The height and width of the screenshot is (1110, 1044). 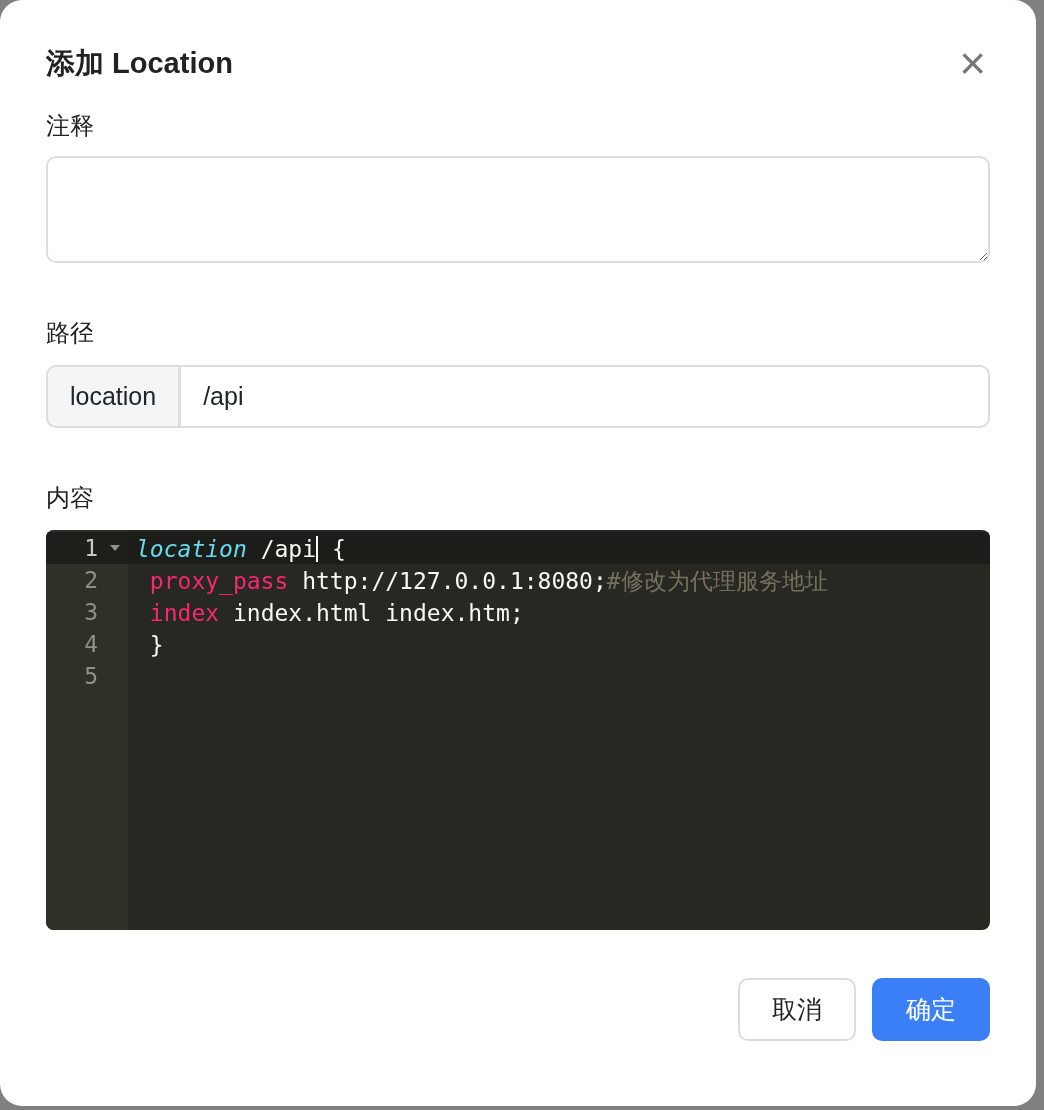 I want to click on code-line: index index.html index.htm;, so click(x=336, y=613).